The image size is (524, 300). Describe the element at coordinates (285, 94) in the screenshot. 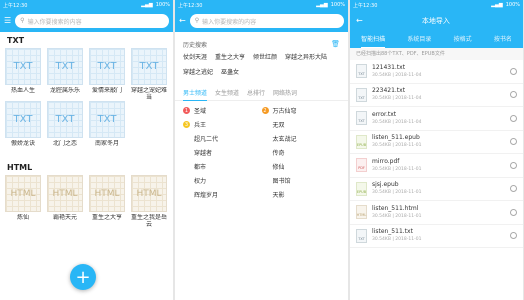

I see `channel-tab: 网络热词` at that location.